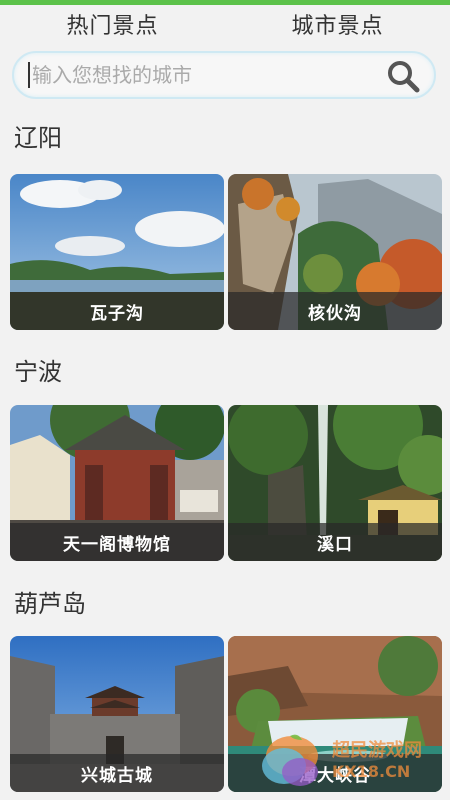 The width and height of the screenshot is (450, 800). What do you see at coordinates (290, 760) in the screenshot?
I see `watermark-logo-icon` at bounding box center [290, 760].